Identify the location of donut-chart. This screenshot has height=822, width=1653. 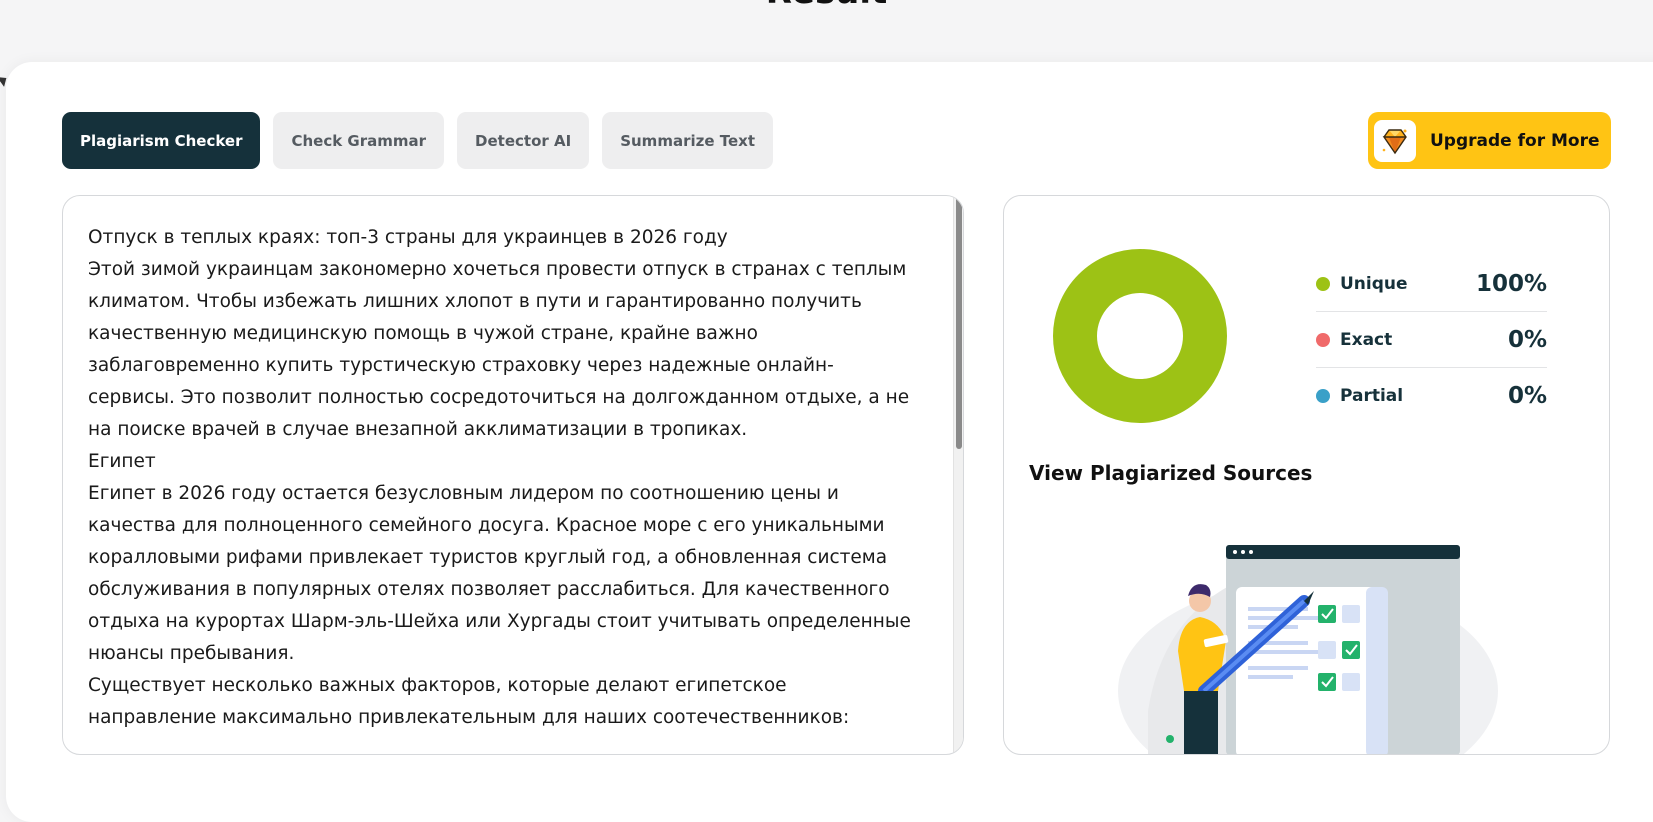
(1140, 336).